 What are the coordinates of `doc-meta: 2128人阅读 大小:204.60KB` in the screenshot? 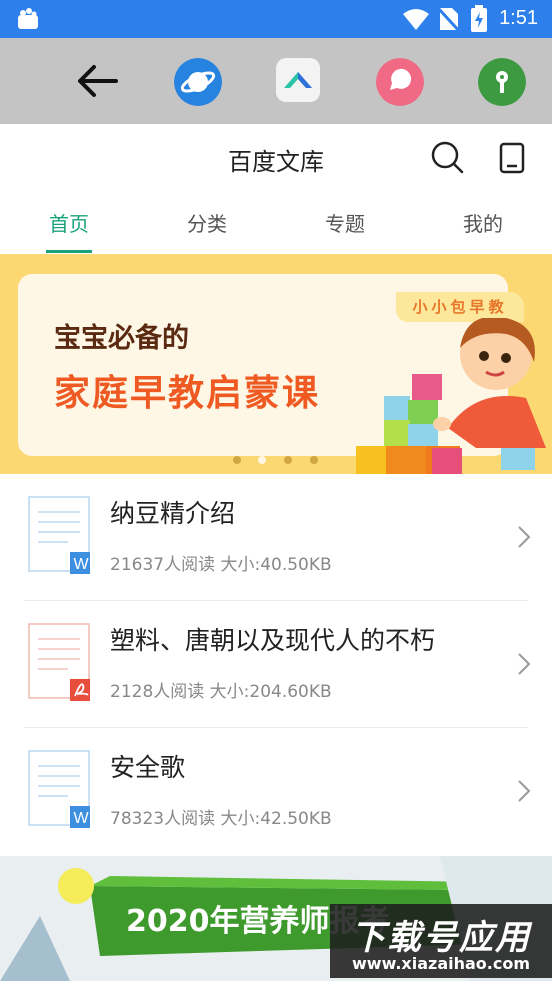 It's located at (221, 692).